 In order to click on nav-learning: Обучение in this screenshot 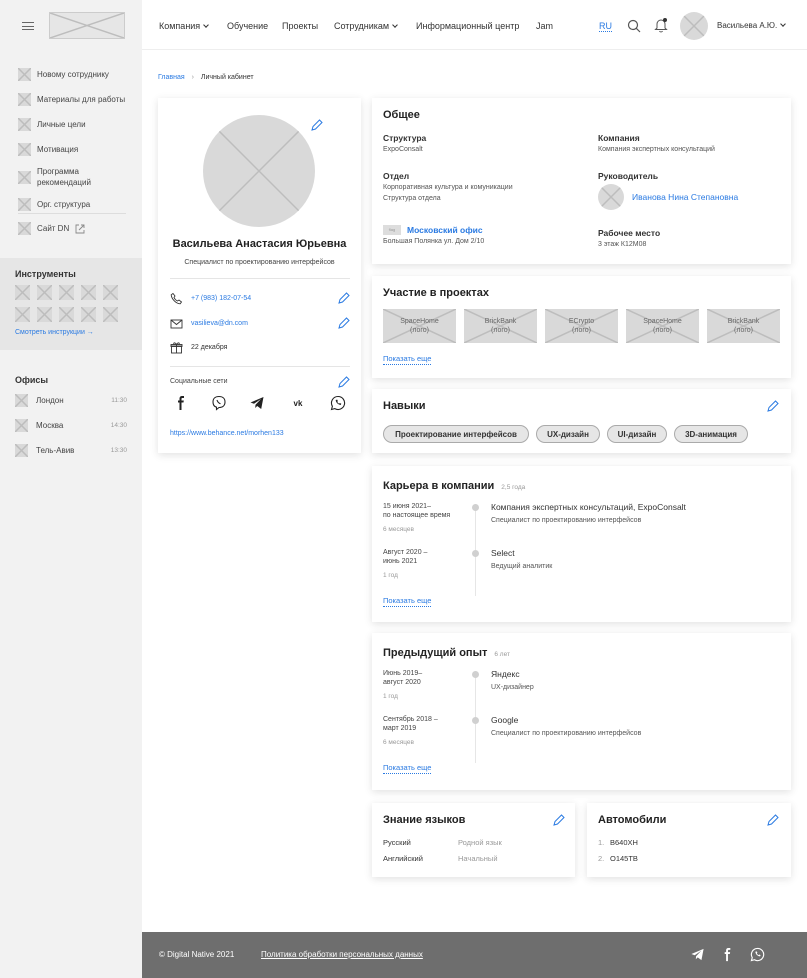, I will do `click(247, 26)`.